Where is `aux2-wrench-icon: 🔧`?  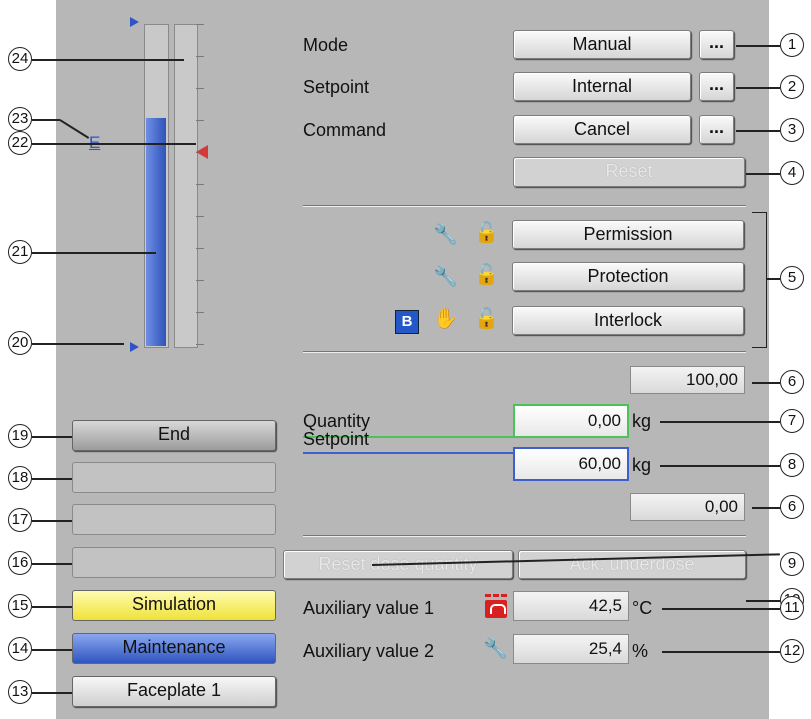
aux2-wrench-icon: 🔧 is located at coordinates (495, 649).